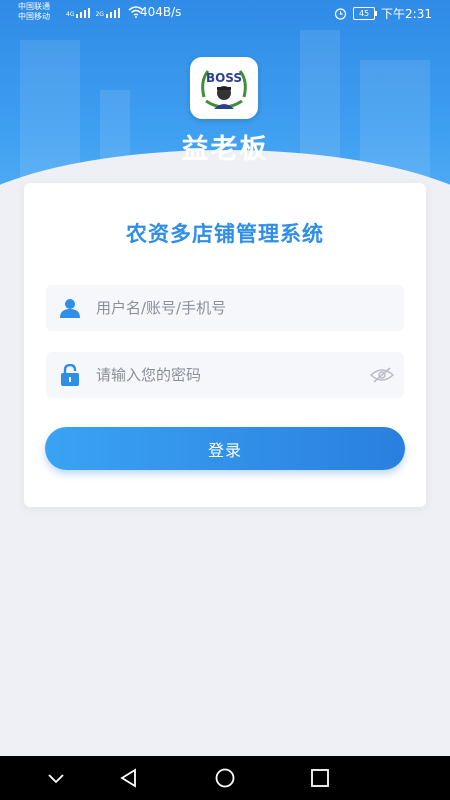  Describe the element at coordinates (225, 448) in the screenshot. I see `login-button: 登录` at that location.